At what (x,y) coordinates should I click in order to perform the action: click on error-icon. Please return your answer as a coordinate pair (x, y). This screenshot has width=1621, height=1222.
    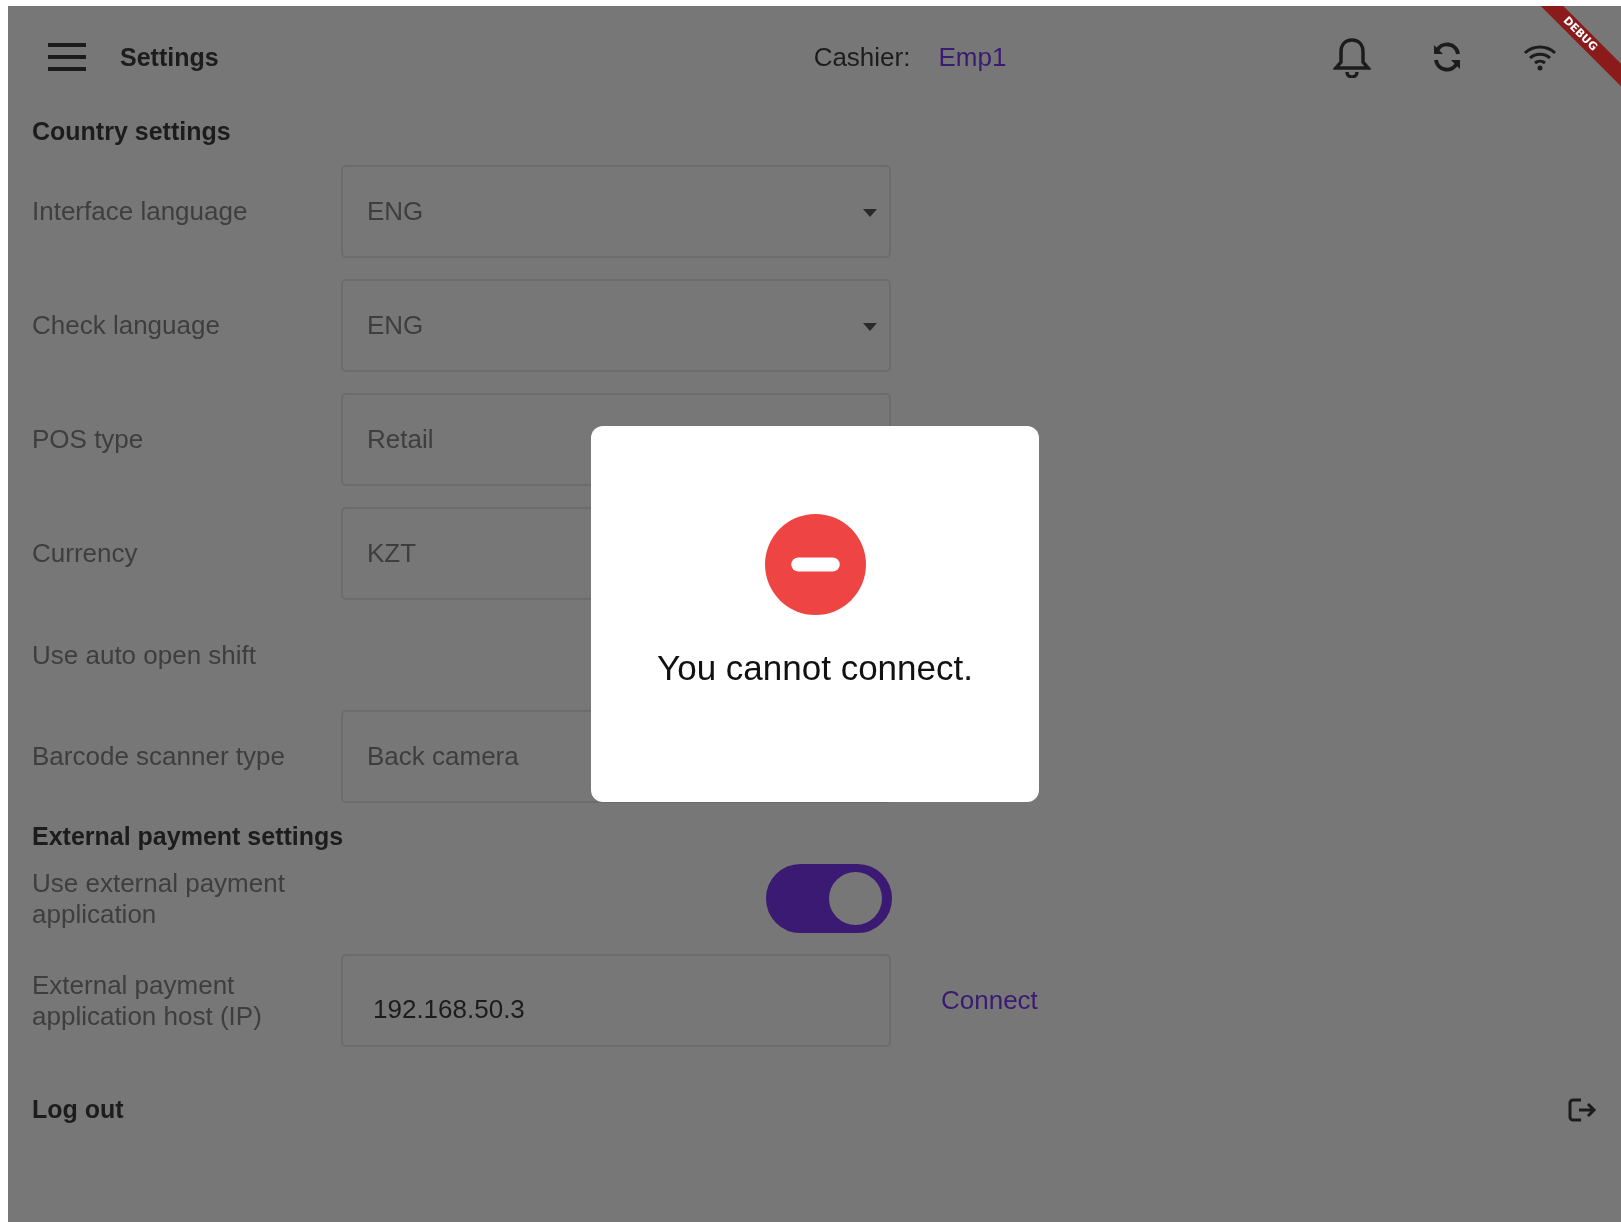
    Looking at the image, I should click on (815, 564).